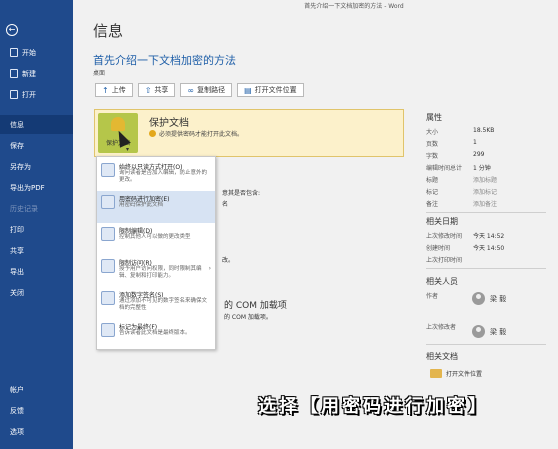 The width and height of the screenshot is (558, 449). What do you see at coordinates (191, 90) in the screenshot?
I see `link-icon: ∞` at bounding box center [191, 90].